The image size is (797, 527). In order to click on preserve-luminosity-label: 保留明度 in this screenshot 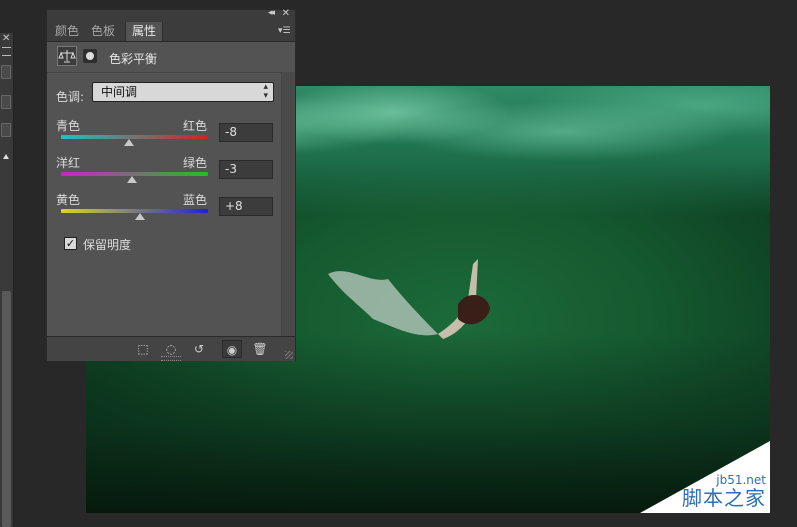, I will do `click(107, 245)`.